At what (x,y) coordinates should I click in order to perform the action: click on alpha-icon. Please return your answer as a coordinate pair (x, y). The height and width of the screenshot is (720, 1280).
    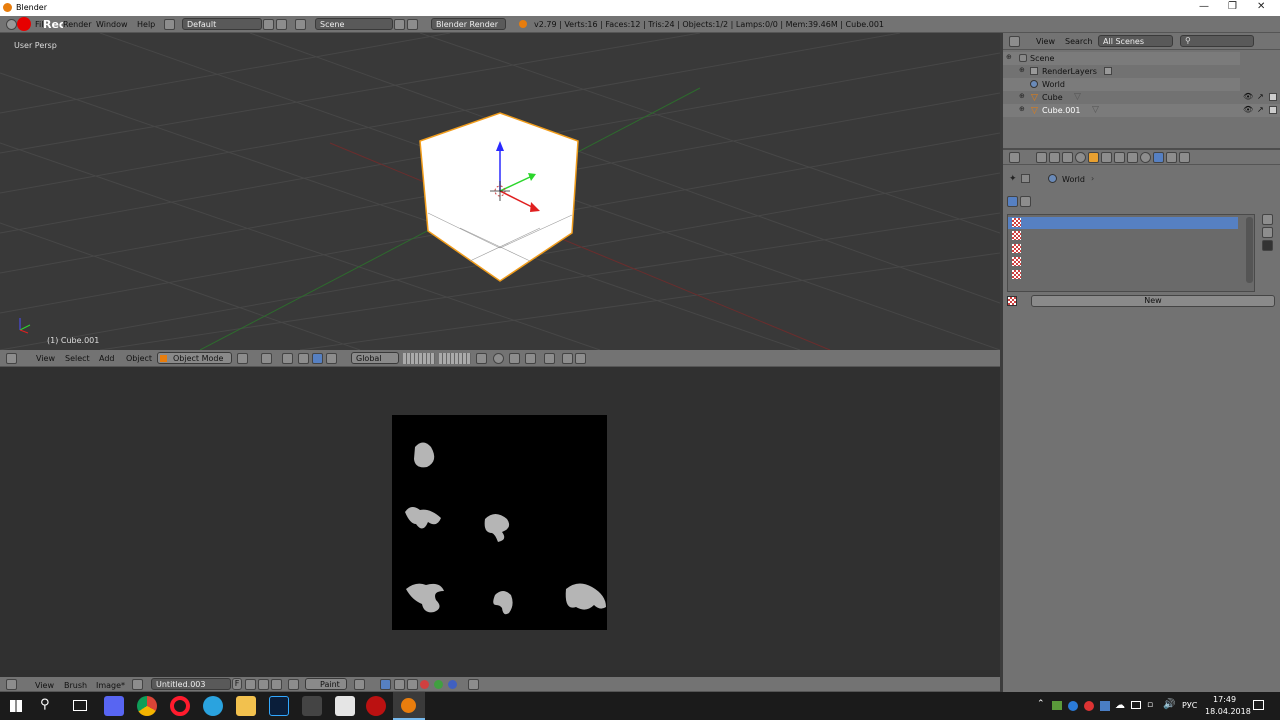
    Looking at the image, I should click on (399, 684).